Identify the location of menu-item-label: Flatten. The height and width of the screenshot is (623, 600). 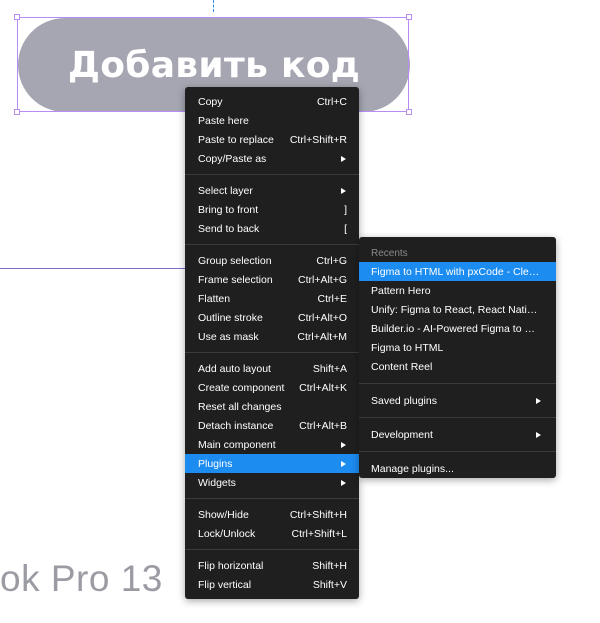
(214, 298).